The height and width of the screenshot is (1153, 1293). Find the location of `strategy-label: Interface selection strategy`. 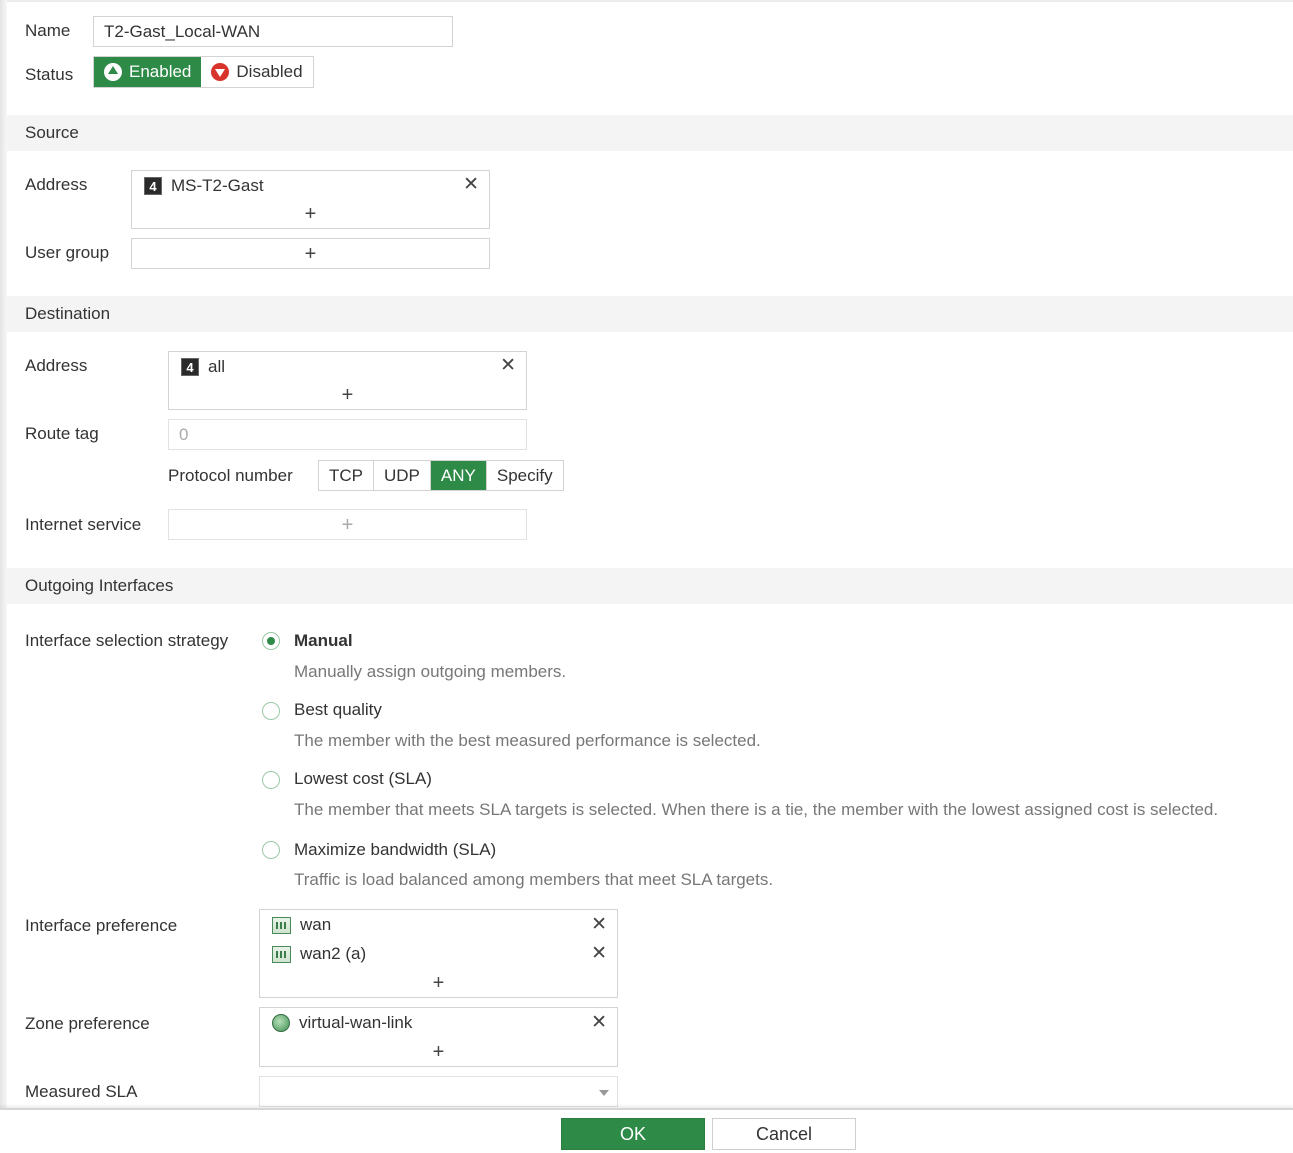

strategy-label: Interface selection strategy is located at coordinates (127, 640).